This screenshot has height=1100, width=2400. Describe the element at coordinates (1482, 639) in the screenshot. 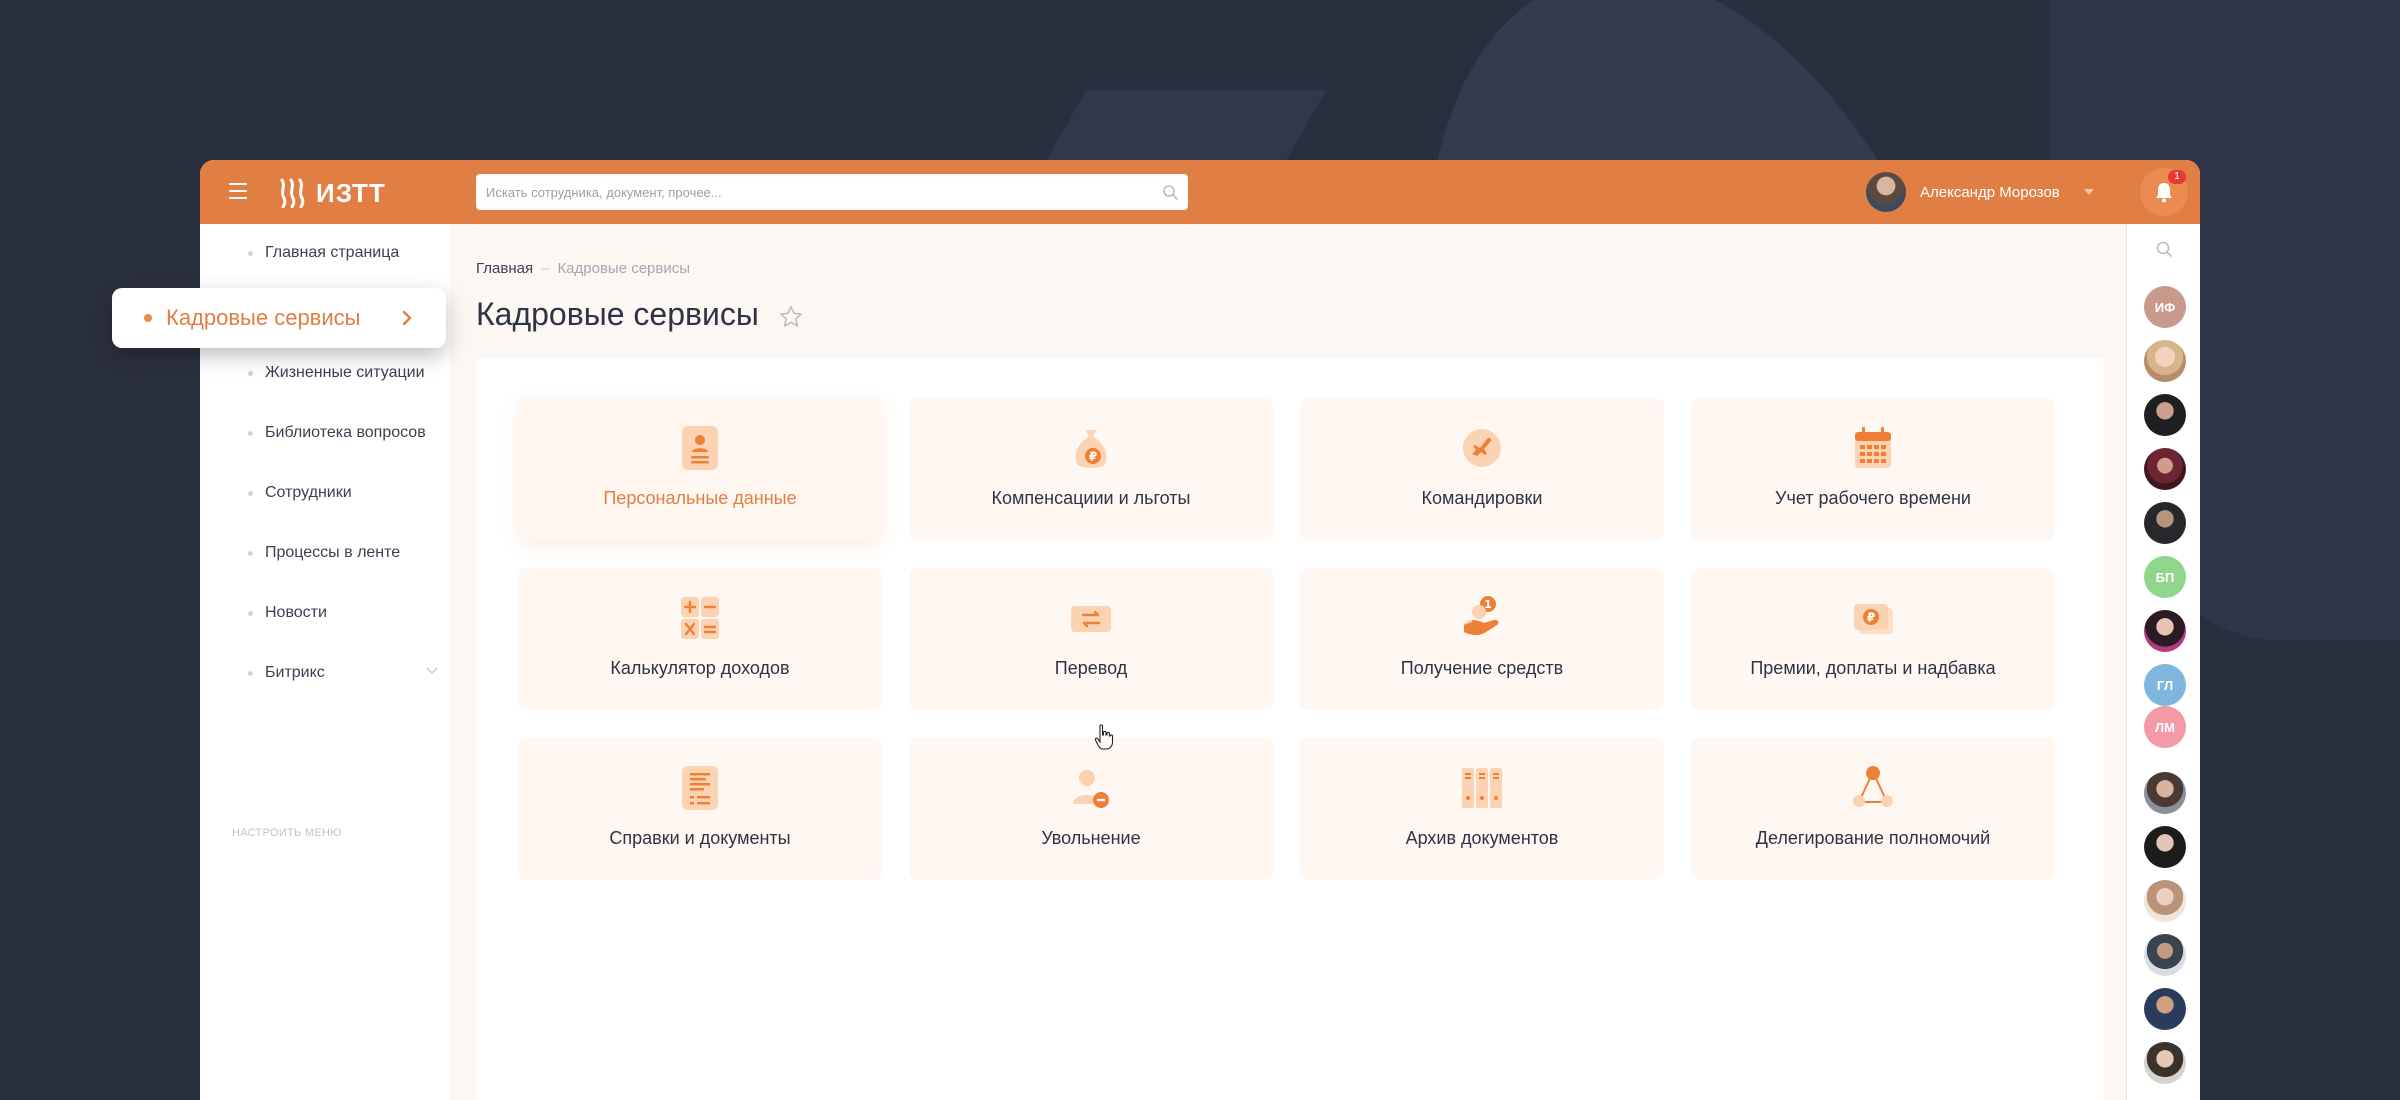

I see `service-card-funds-receipt: 1 Получение средств` at that location.